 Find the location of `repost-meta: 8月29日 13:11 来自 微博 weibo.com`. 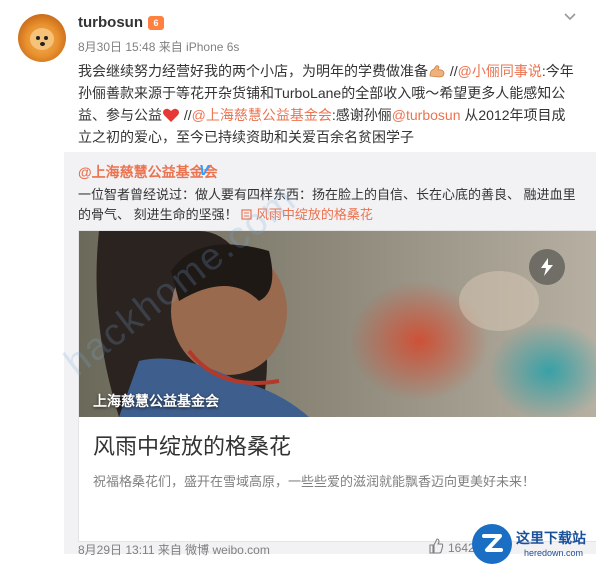

repost-meta: 8月29日 13:11 来自 微博 weibo.com is located at coordinates (174, 550).